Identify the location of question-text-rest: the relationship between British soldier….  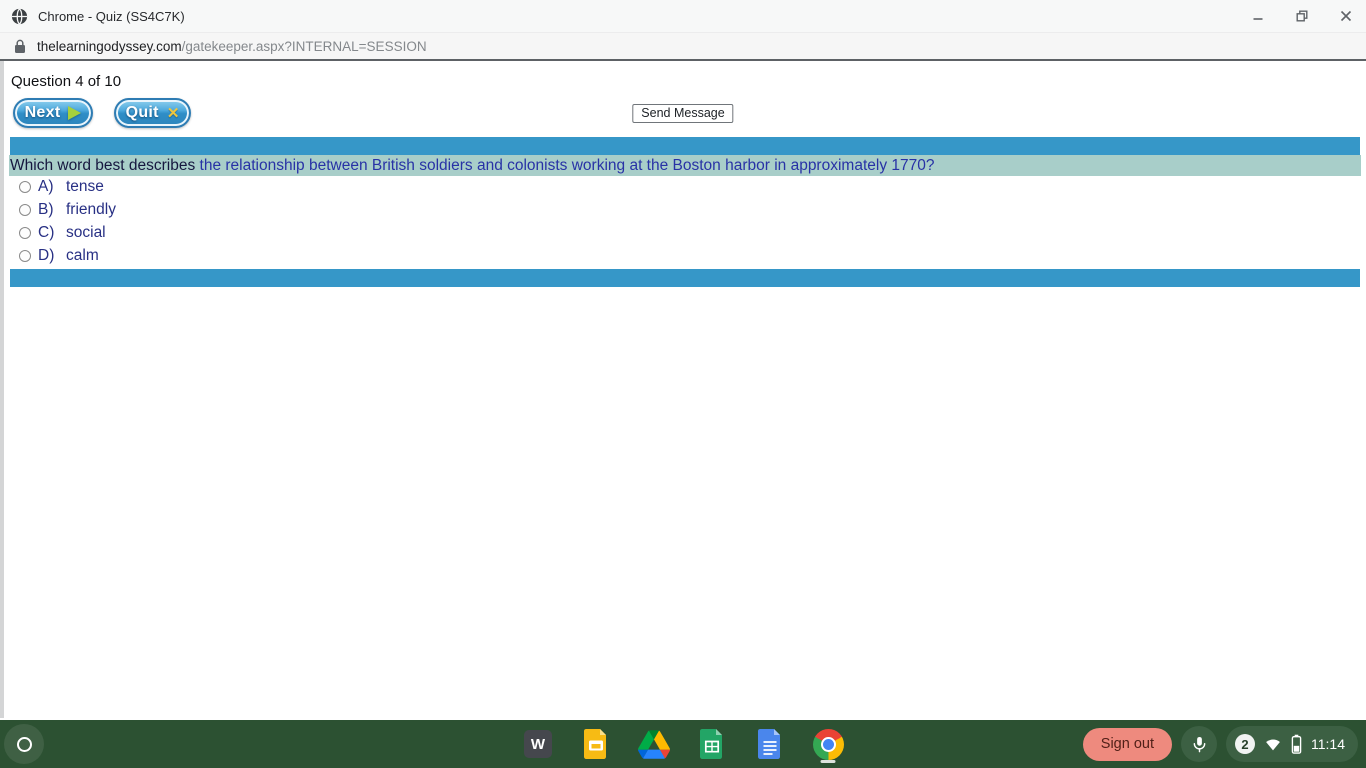
(565, 165).